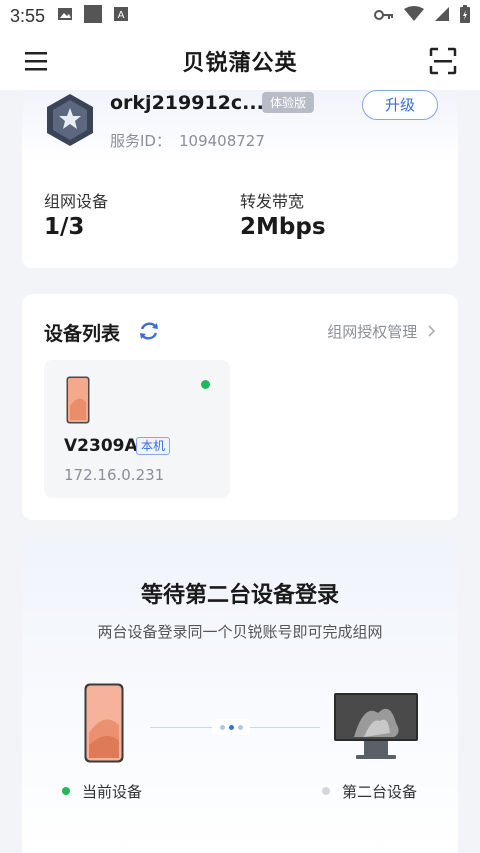 The image size is (480, 853). Describe the element at coordinates (240, 16) in the screenshot. I see `status-bar: 3:55 A` at that location.